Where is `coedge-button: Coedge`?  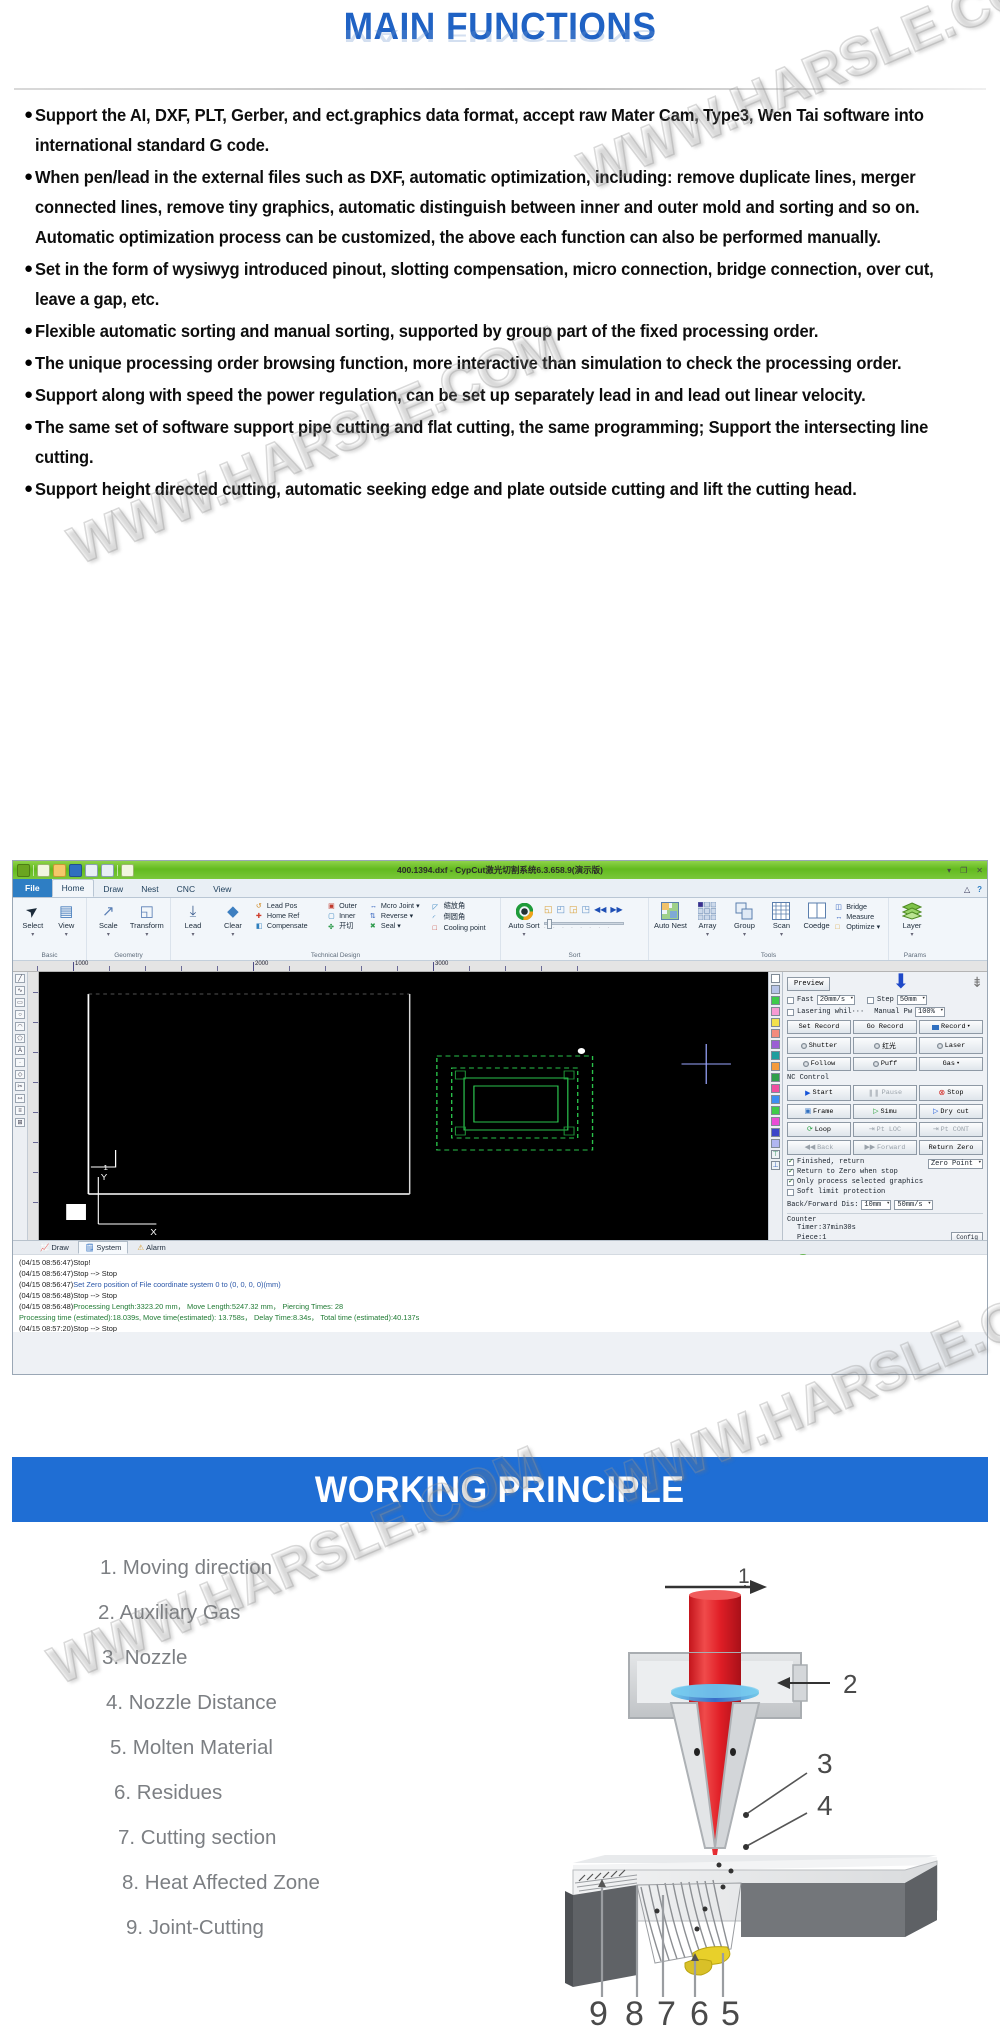 coedge-button: Coedge is located at coordinates (816, 915).